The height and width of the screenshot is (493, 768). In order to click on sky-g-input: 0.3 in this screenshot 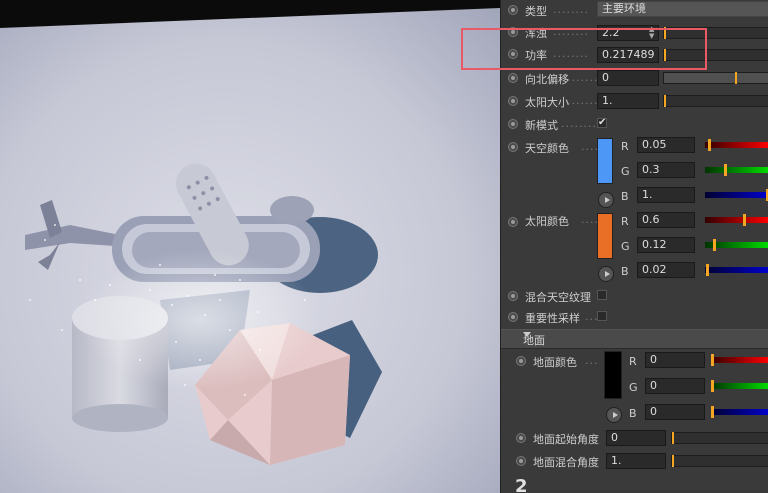, I will do `click(666, 170)`.